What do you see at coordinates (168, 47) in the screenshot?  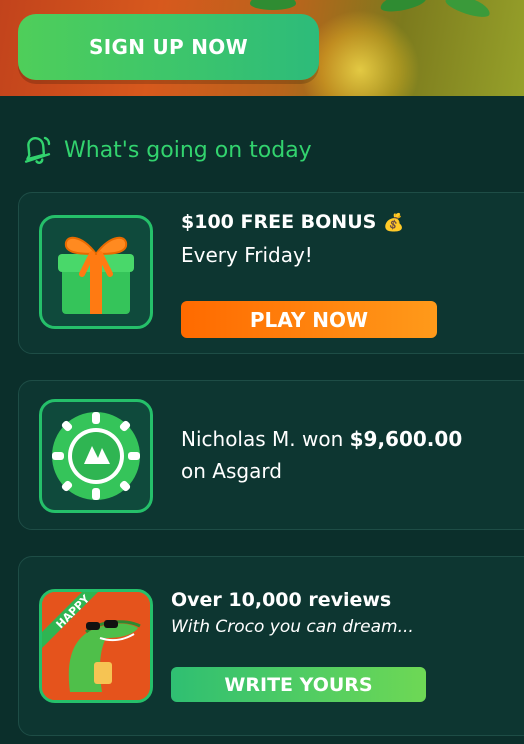 I see `sign-up-button: SIGN UP NOW` at bounding box center [168, 47].